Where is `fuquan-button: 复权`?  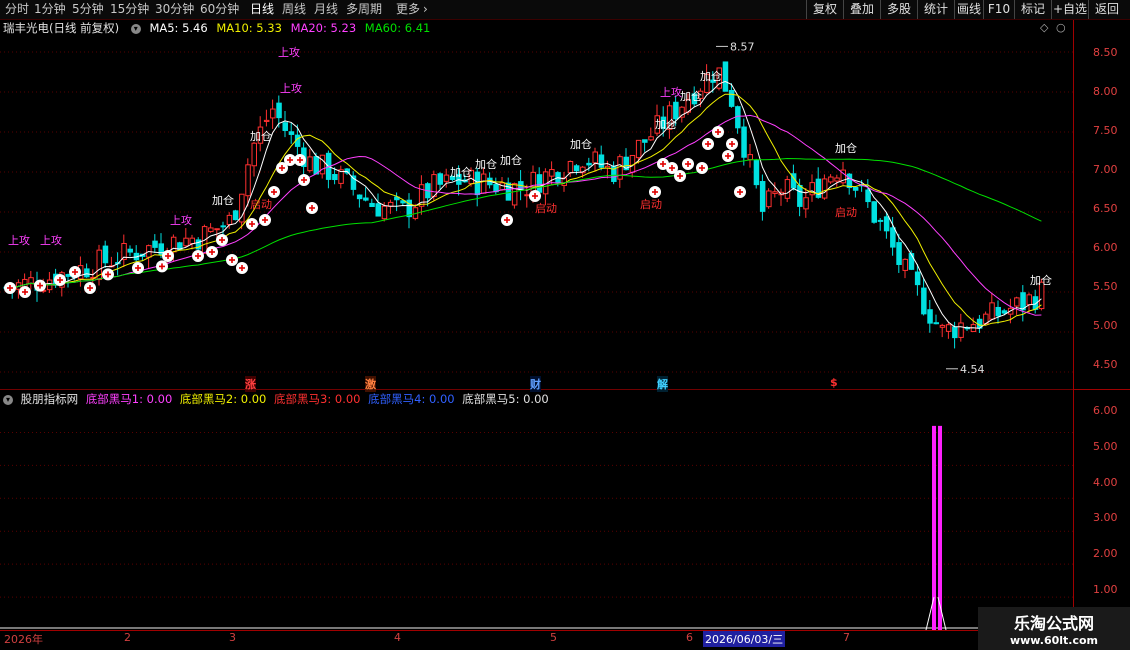
fuquan-button: 复权 is located at coordinates (824, 9).